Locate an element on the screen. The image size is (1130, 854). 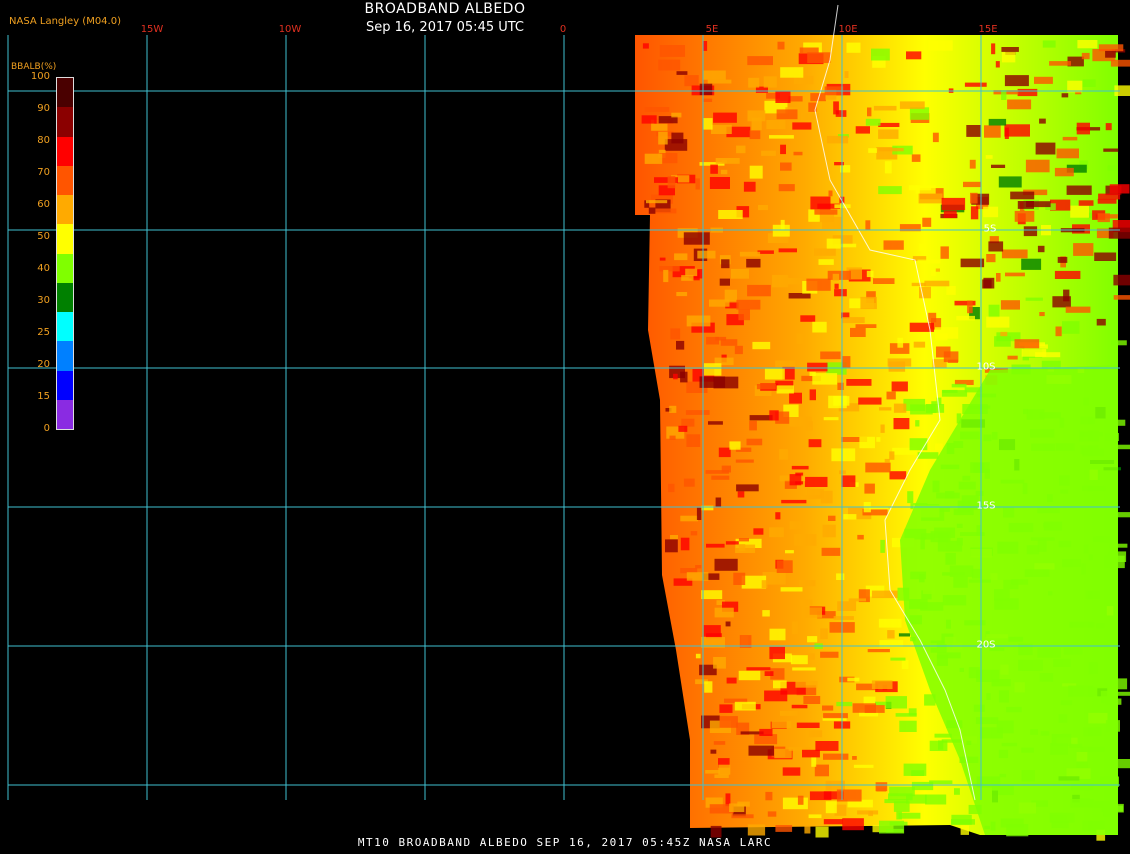
legend-label: 90 is located at coordinates (43, 108).